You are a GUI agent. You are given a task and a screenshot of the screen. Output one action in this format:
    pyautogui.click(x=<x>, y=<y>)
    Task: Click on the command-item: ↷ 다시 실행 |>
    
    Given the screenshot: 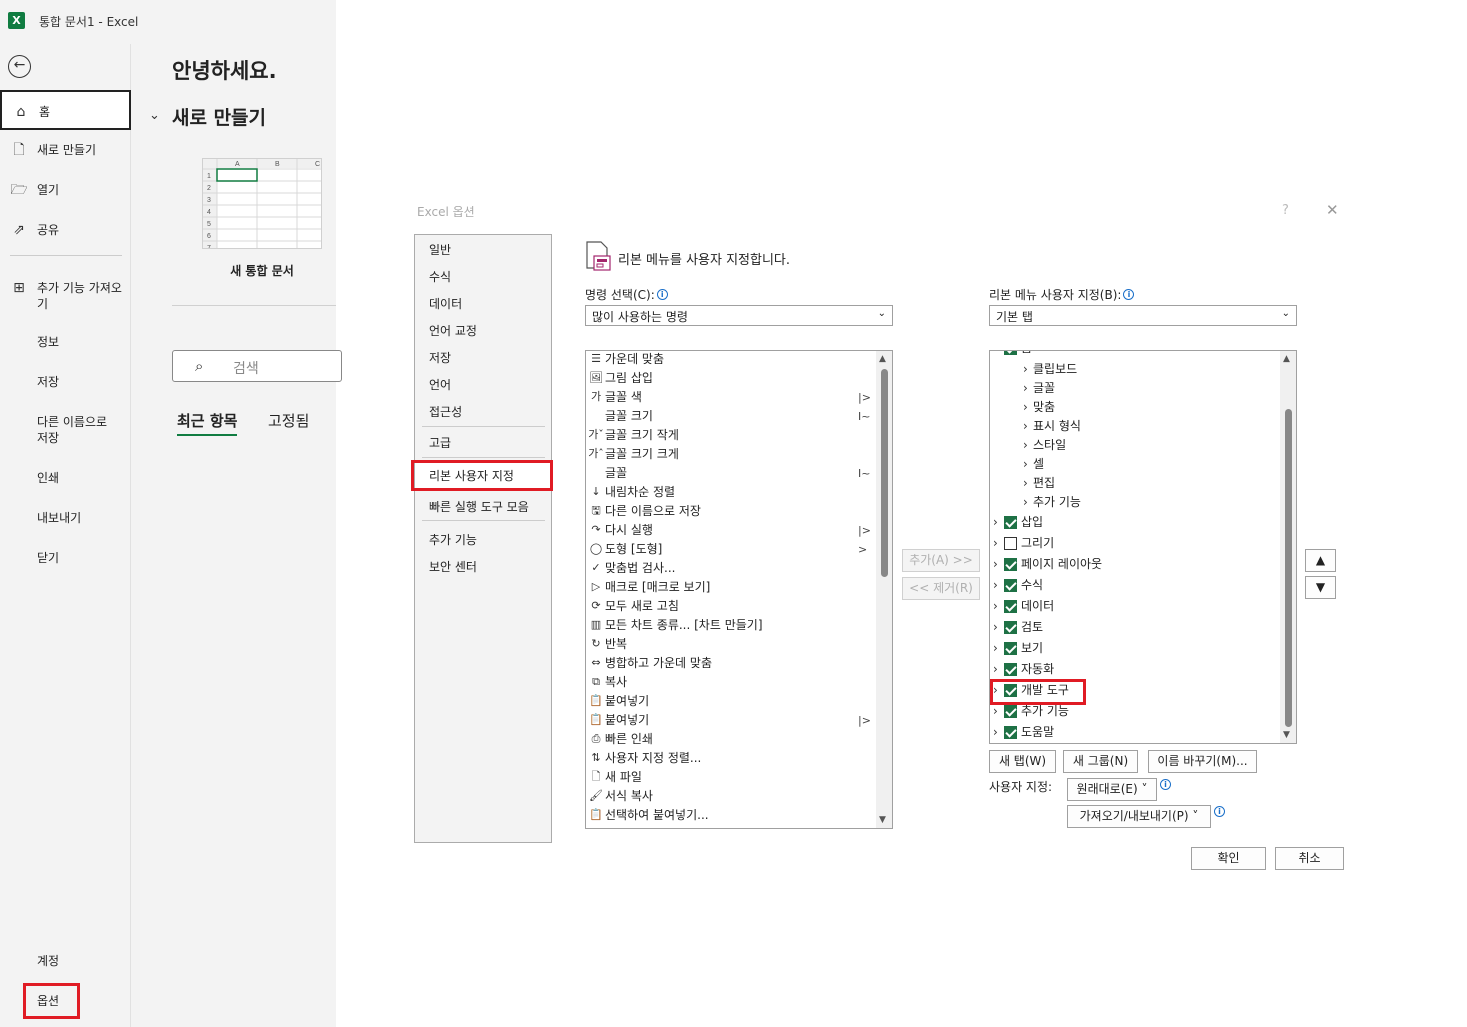 What is the action you would take?
    pyautogui.click(x=731, y=530)
    